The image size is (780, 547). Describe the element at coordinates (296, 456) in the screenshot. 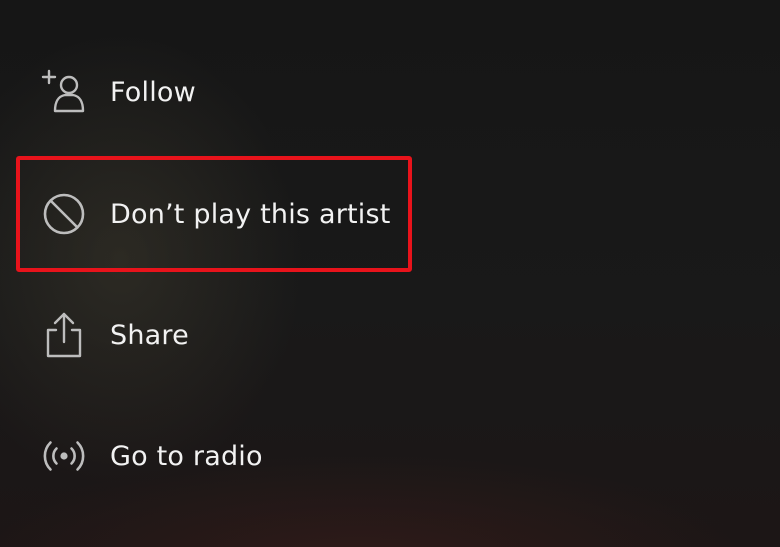

I see `go-to-radio-menu-item: Go to radio` at that location.